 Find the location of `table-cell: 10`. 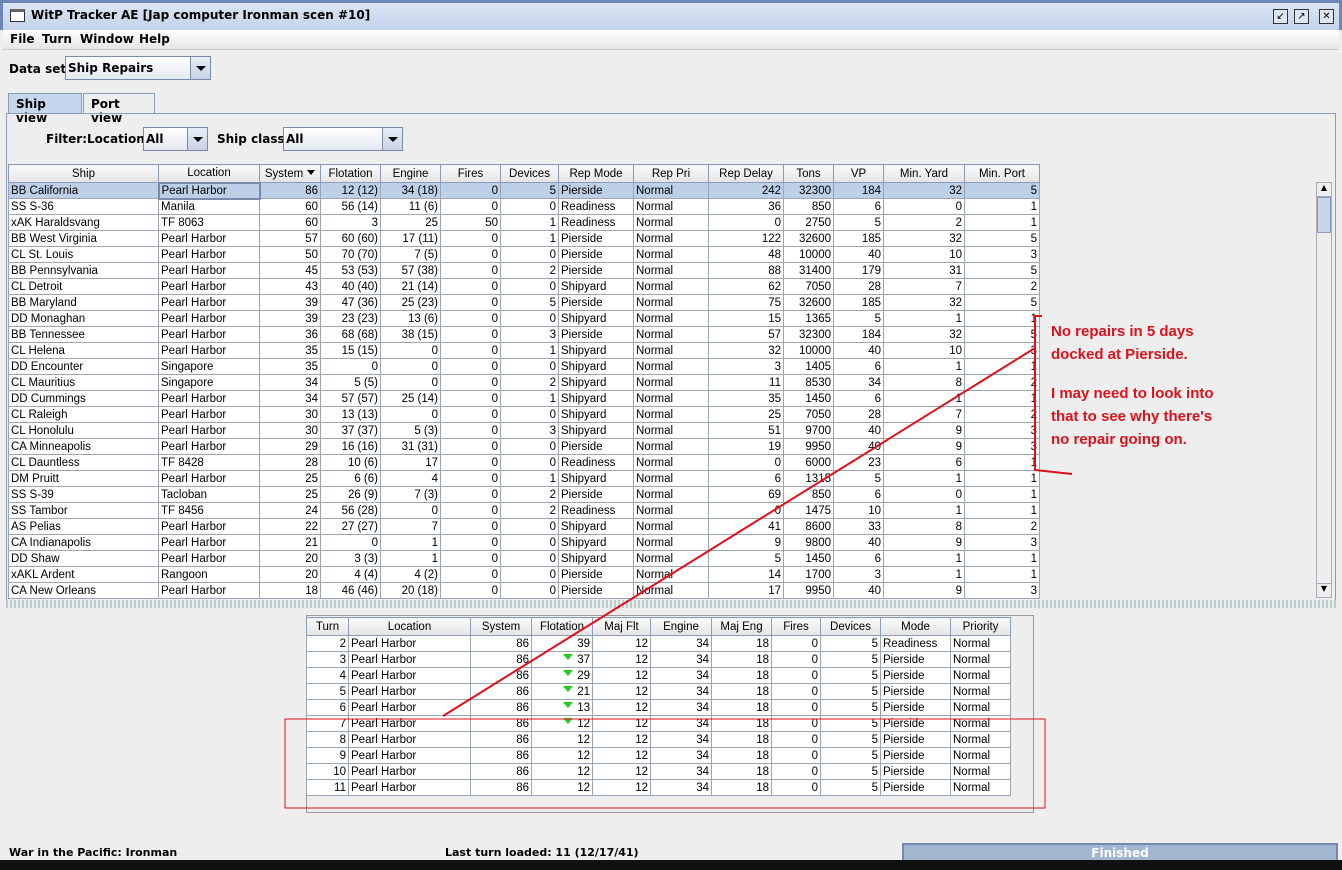

table-cell: 10 is located at coordinates (327, 771).